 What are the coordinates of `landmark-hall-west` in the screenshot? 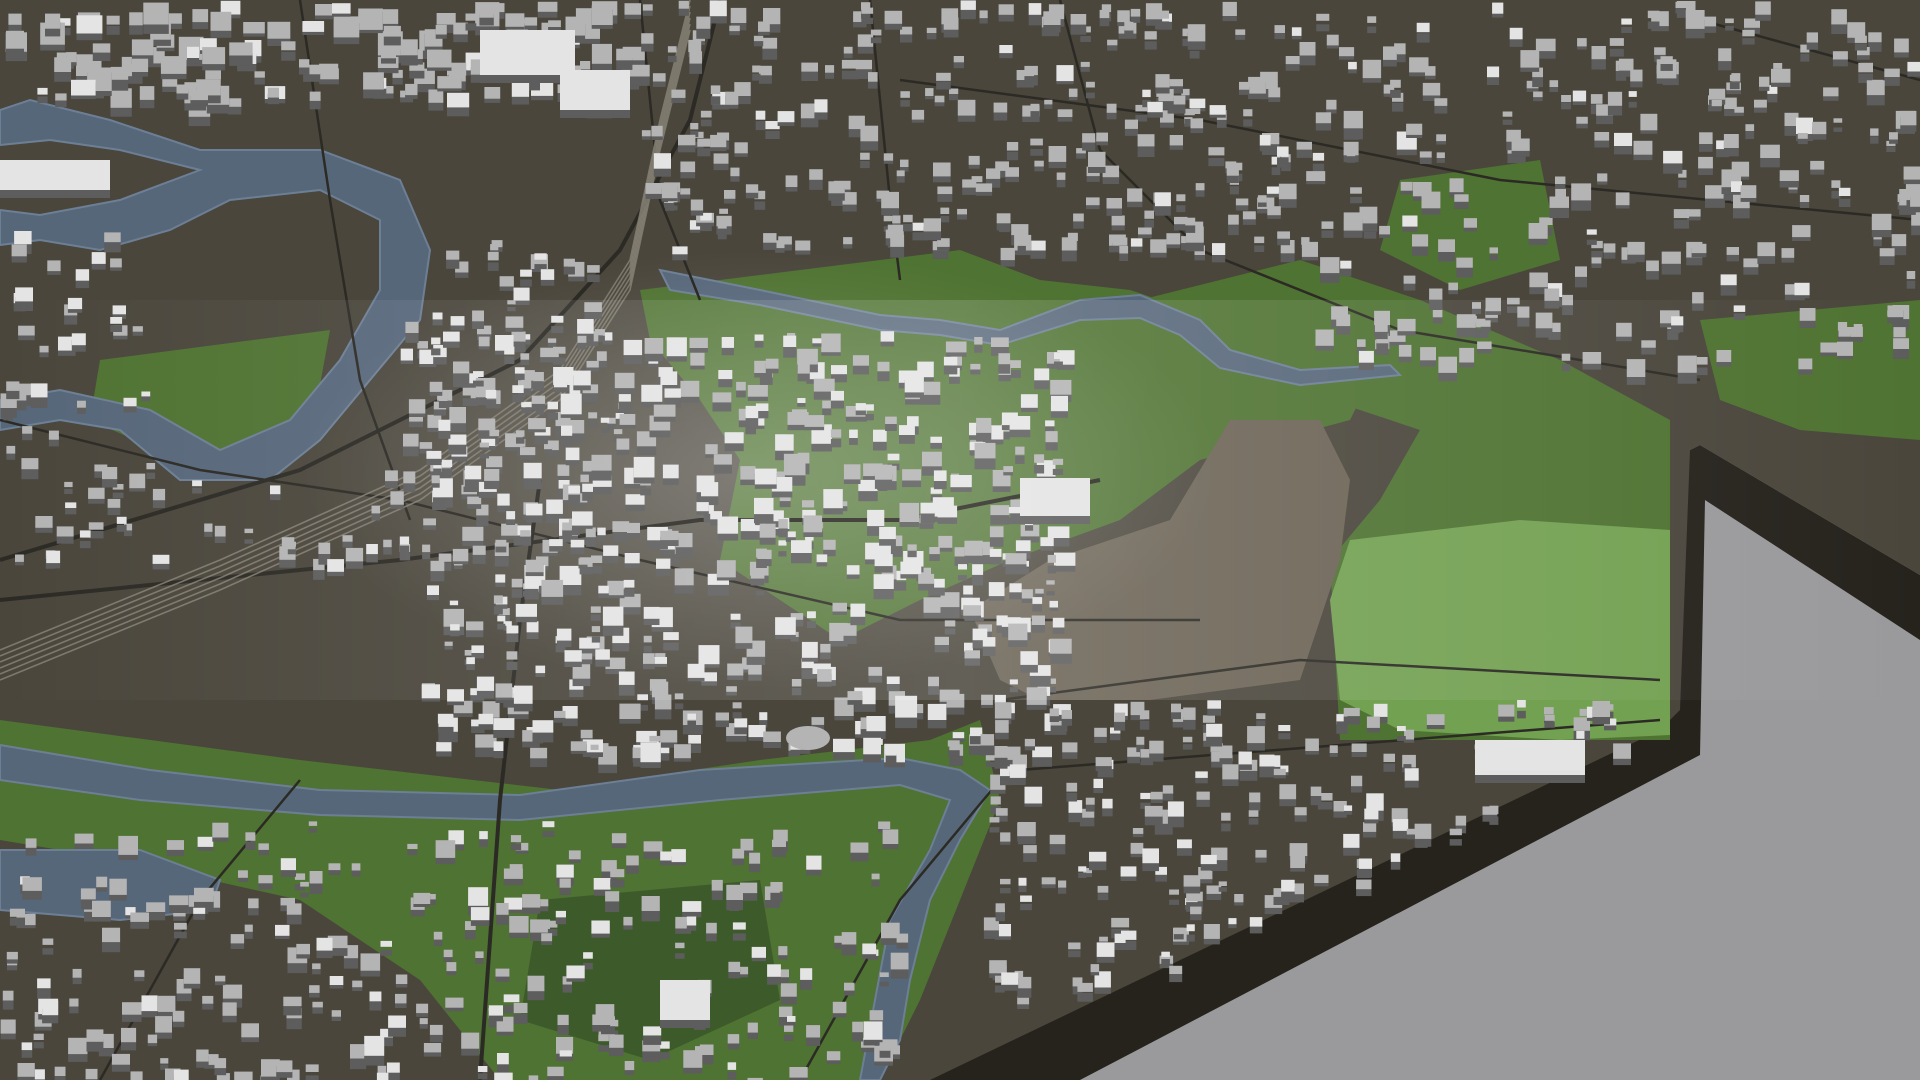 It's located at (55, 179).